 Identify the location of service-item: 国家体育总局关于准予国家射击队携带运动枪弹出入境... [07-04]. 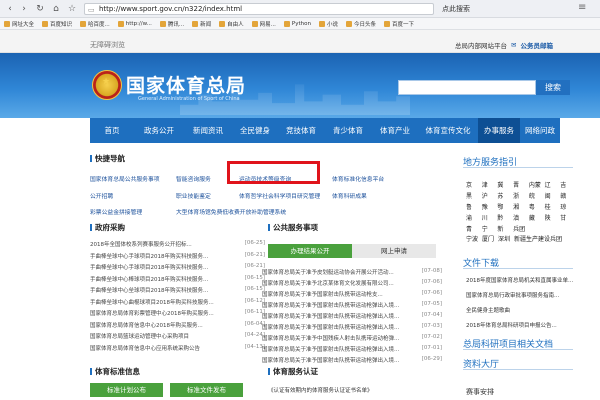
(352, 317).